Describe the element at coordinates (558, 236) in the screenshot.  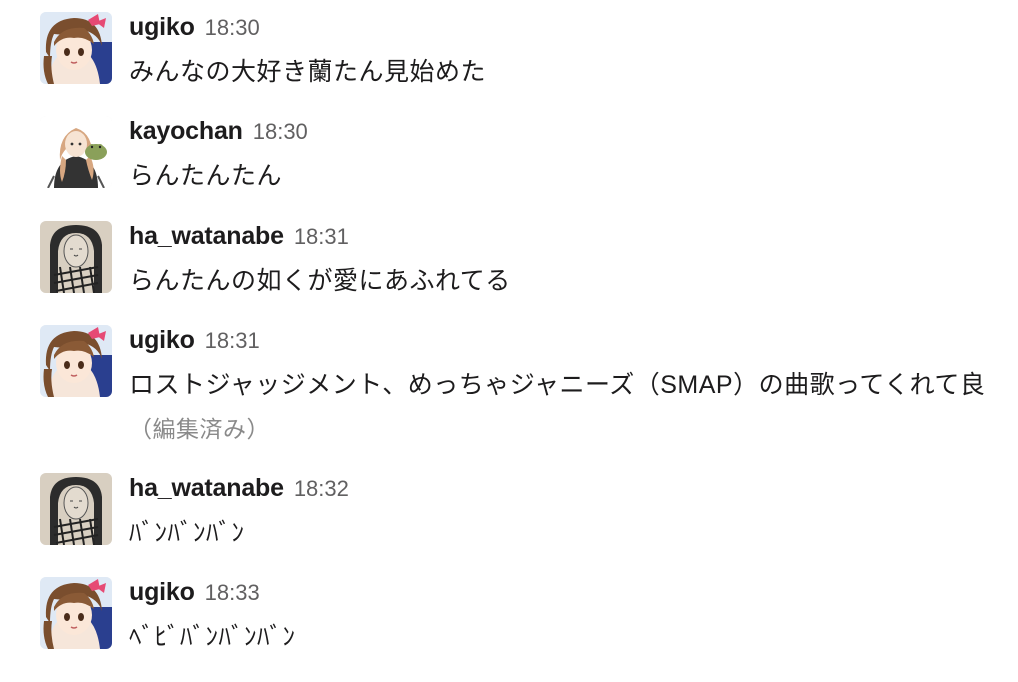
I see `message-header: ha_watanabe 18:31` at that location.